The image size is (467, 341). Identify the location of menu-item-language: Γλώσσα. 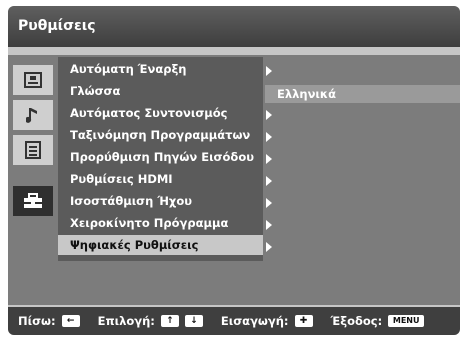
(160, 91).